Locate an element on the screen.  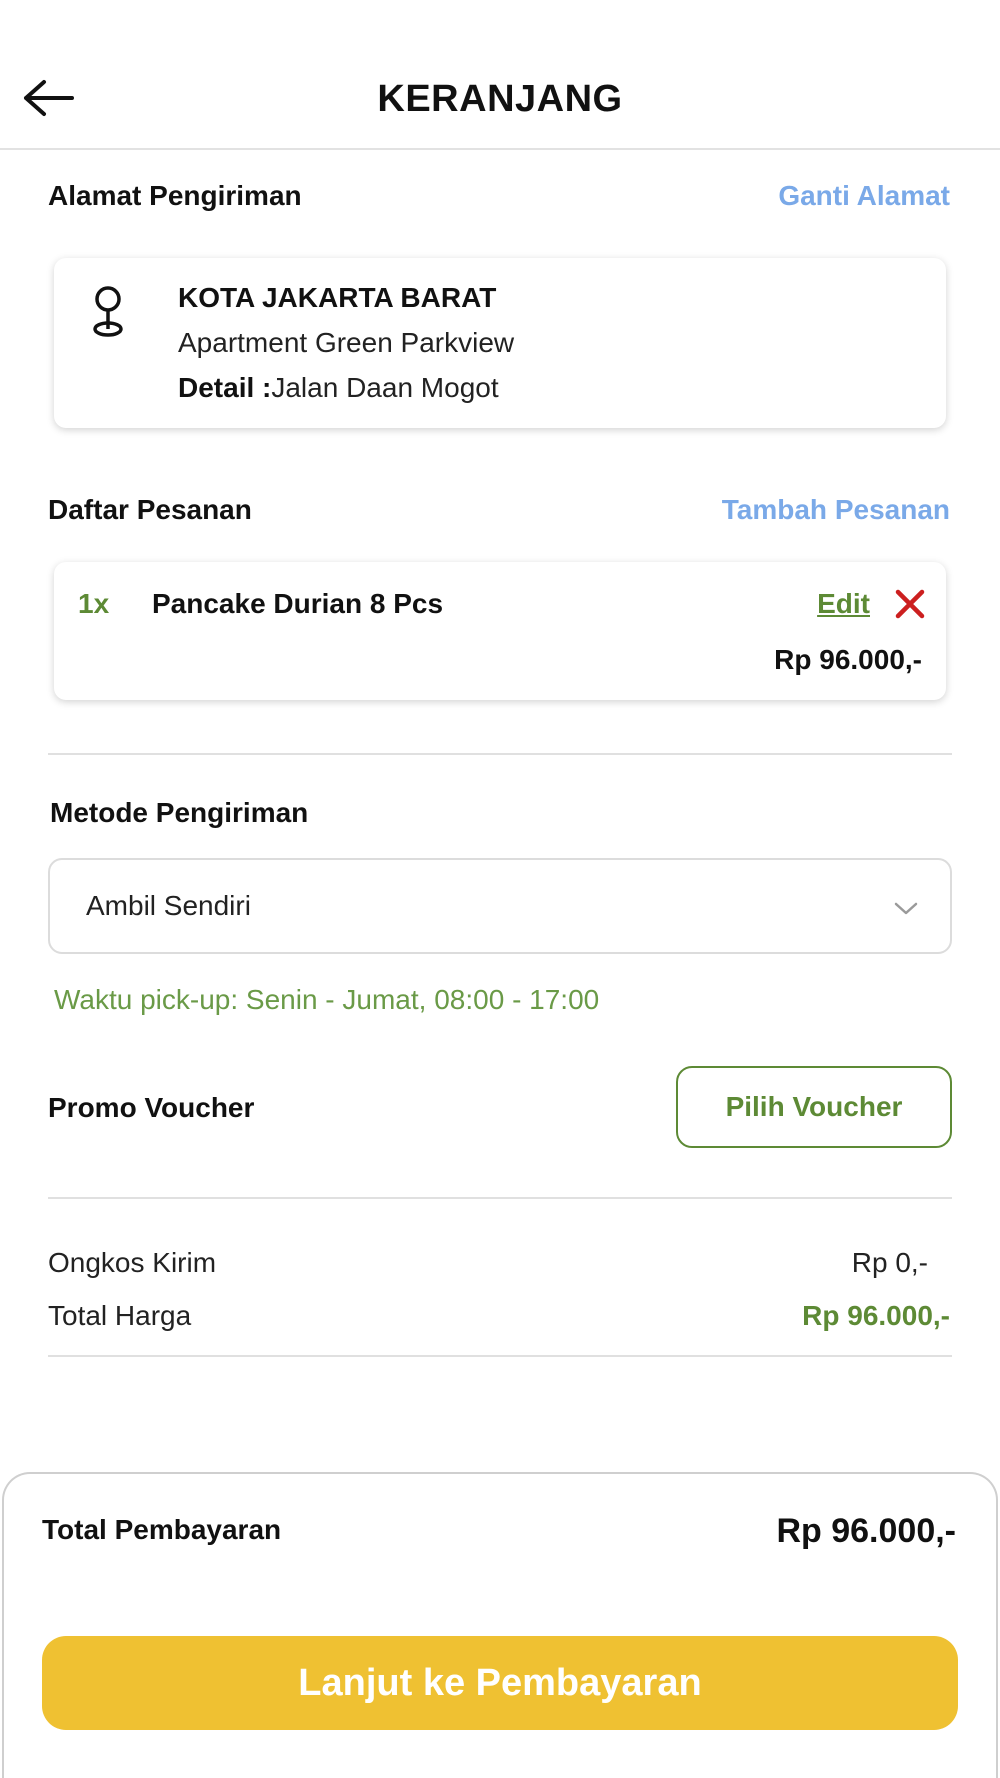
address-detail-value: Jalan Daan Mogot is located at coordinates (385, 387).